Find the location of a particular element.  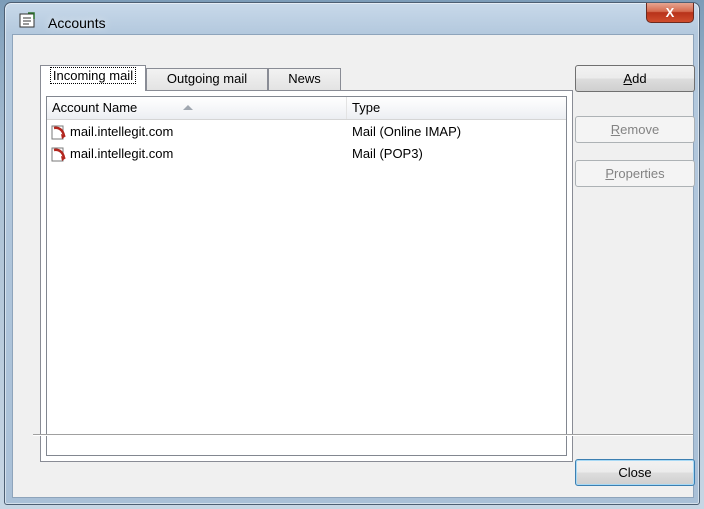

column-label: Account Name is located at coordinates (95, 107).